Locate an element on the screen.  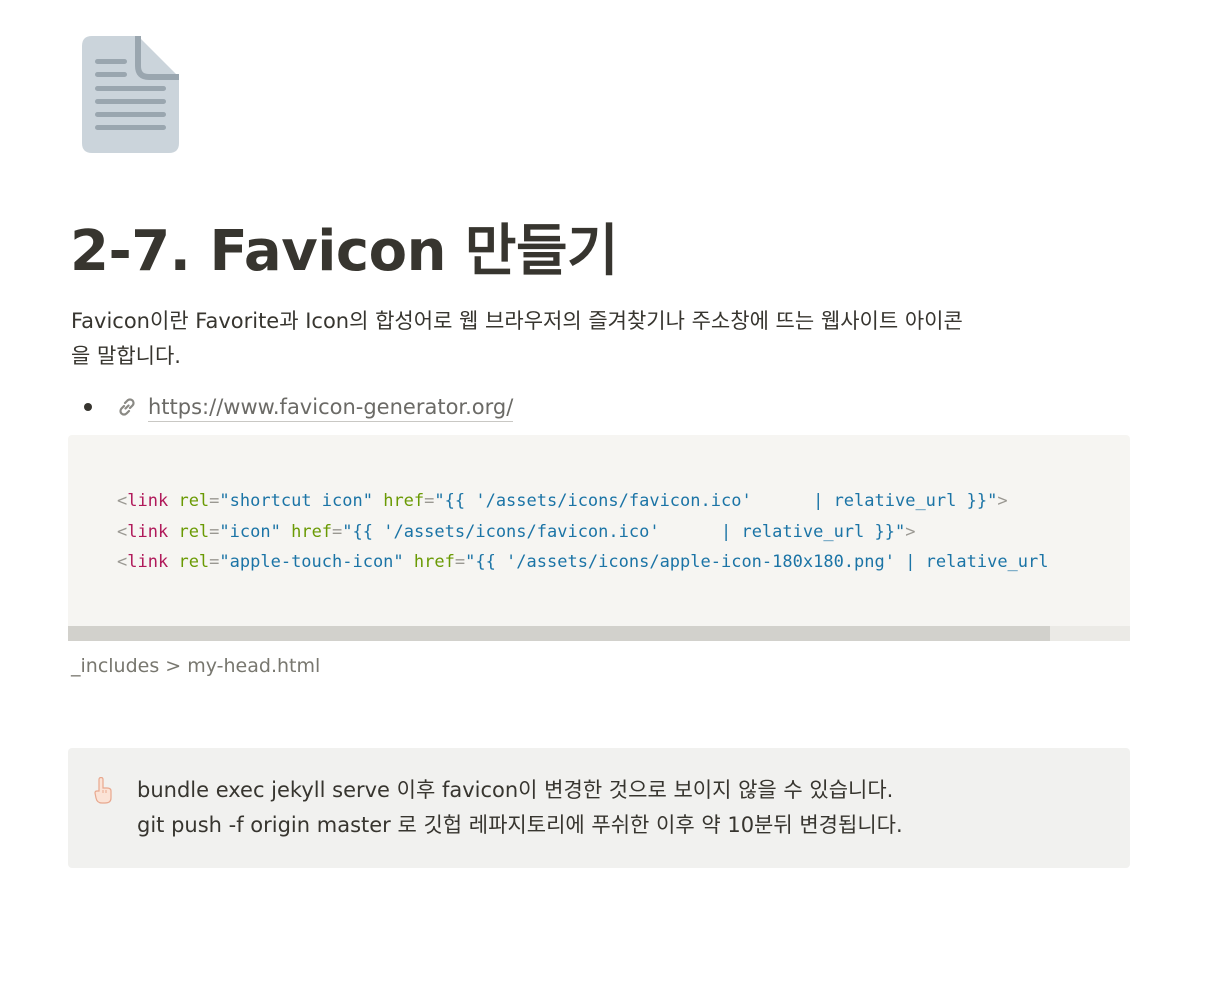
code-caption: _includes > my-head.html is located at coordinates (195, 666).